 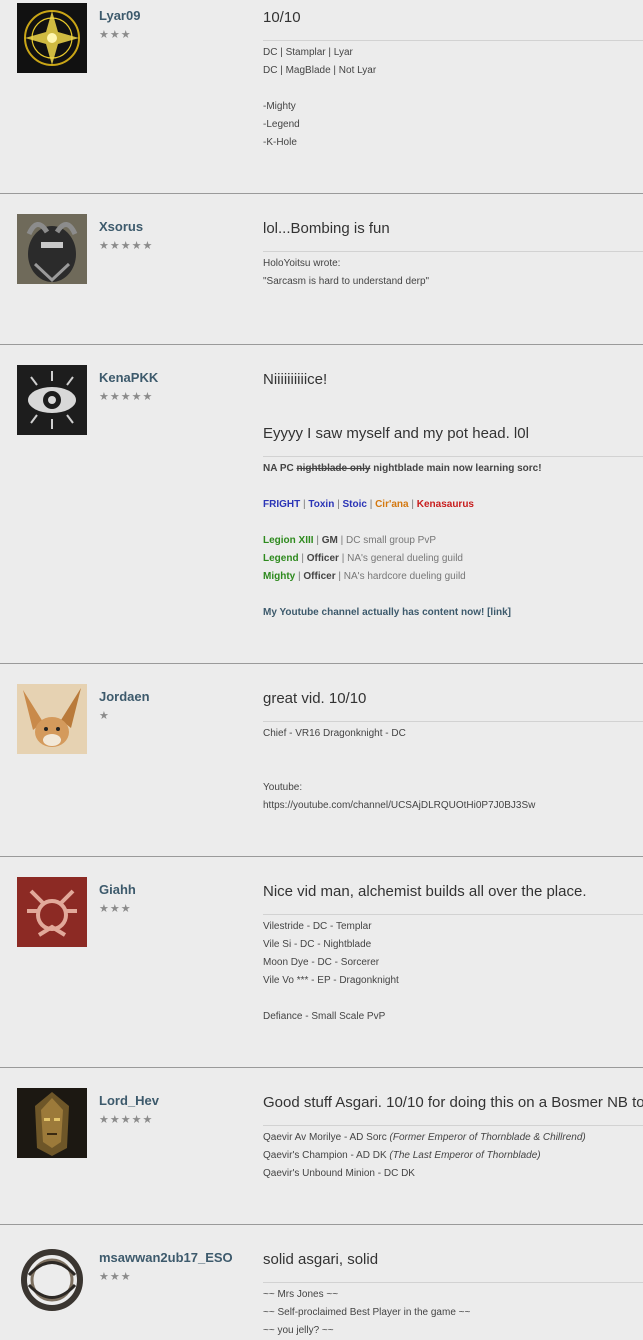 I want to click on signature-line: Vile Vo *** - EP - Dragonknight, so click(x=331, y=980).